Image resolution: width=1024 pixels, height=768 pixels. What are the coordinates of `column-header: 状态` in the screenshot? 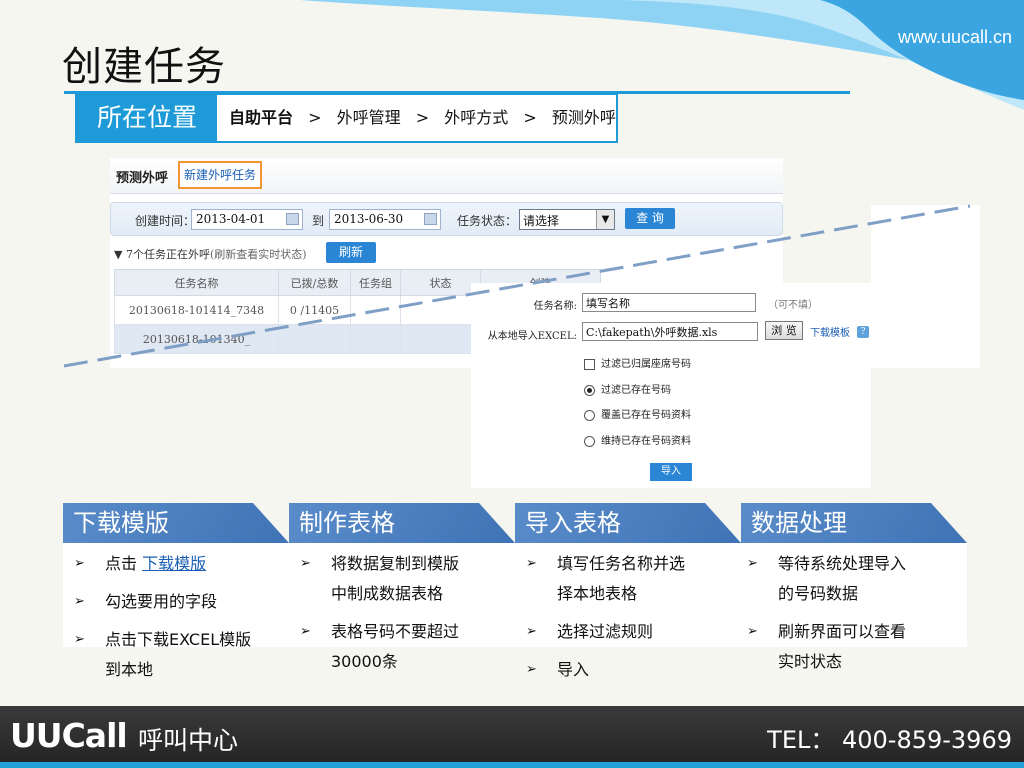 It's located at (440, 282).